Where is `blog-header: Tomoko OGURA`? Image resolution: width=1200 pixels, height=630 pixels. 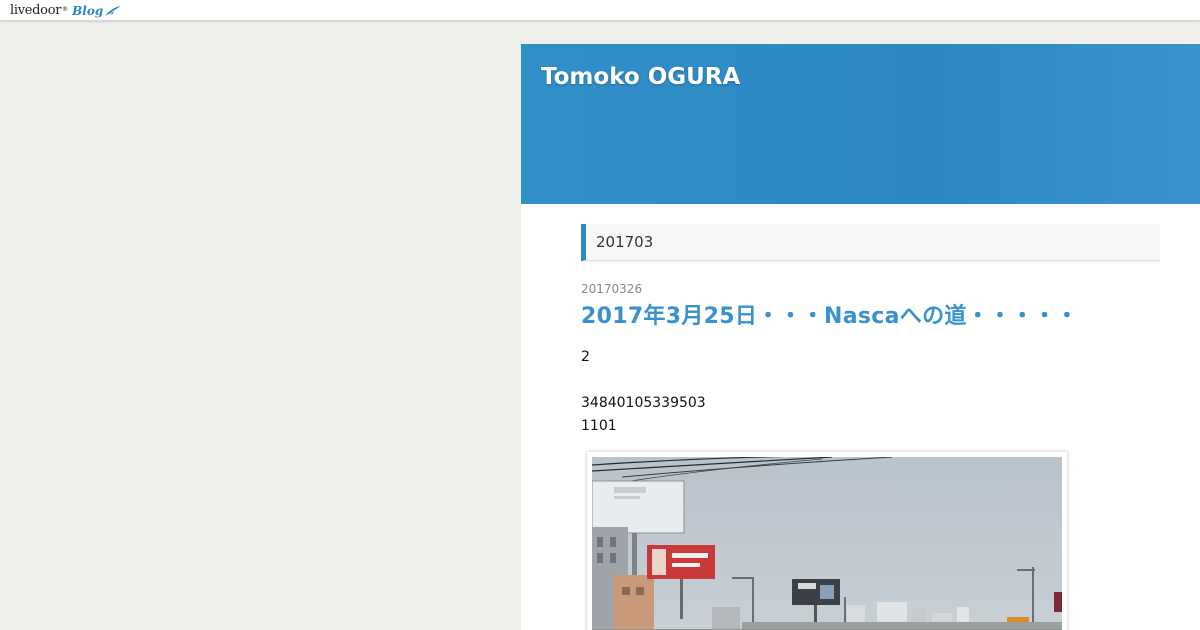 blog-header: Tomoko OGURA is located at coordinates (860, 124).